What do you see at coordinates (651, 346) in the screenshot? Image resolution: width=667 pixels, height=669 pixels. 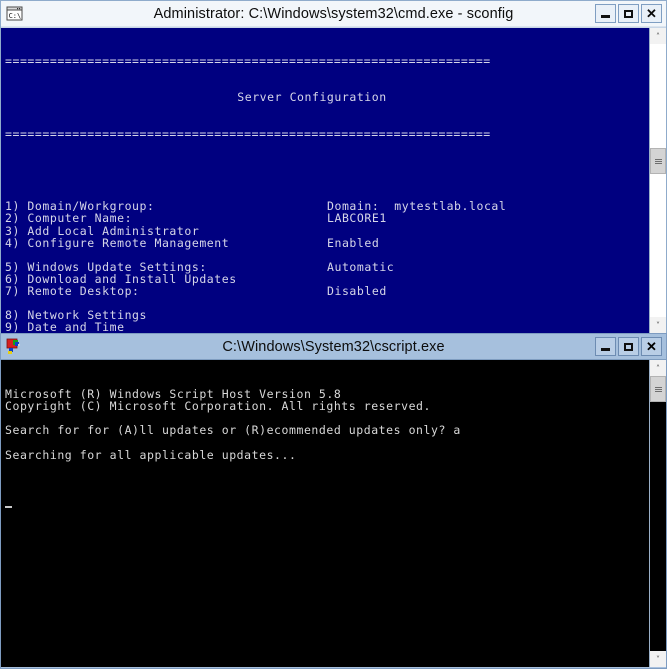 I see `close-button-cscript: ✕` at bounding box center [651, 346].